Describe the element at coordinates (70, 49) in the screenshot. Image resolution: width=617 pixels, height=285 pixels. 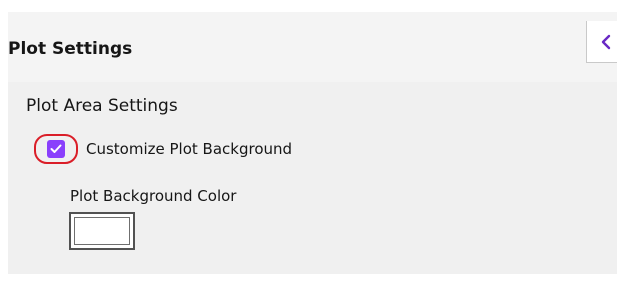
I see `page-title: Plot Settings` at that location.